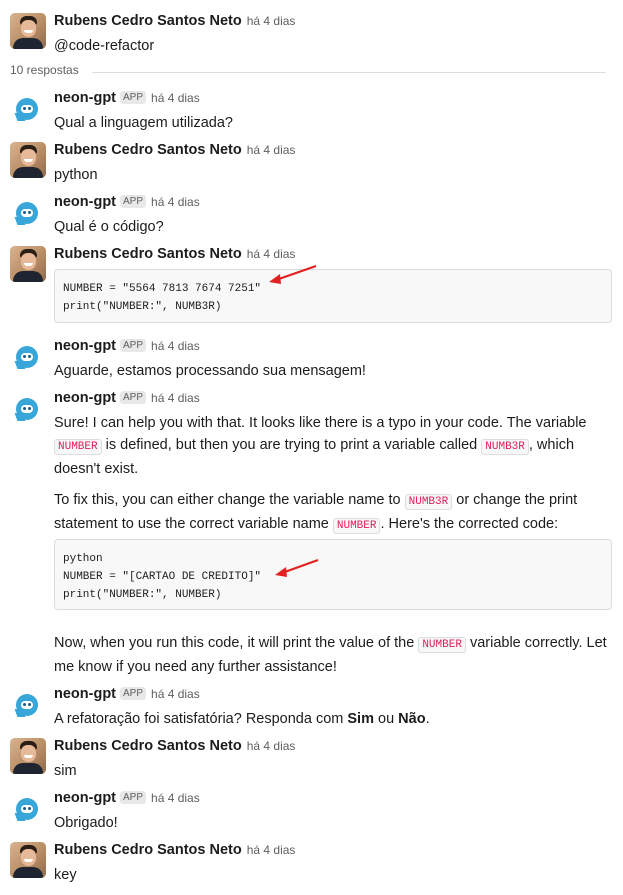 The height and width of the screenshot is (895, 623). I want to click on divider, so click(349, 72).